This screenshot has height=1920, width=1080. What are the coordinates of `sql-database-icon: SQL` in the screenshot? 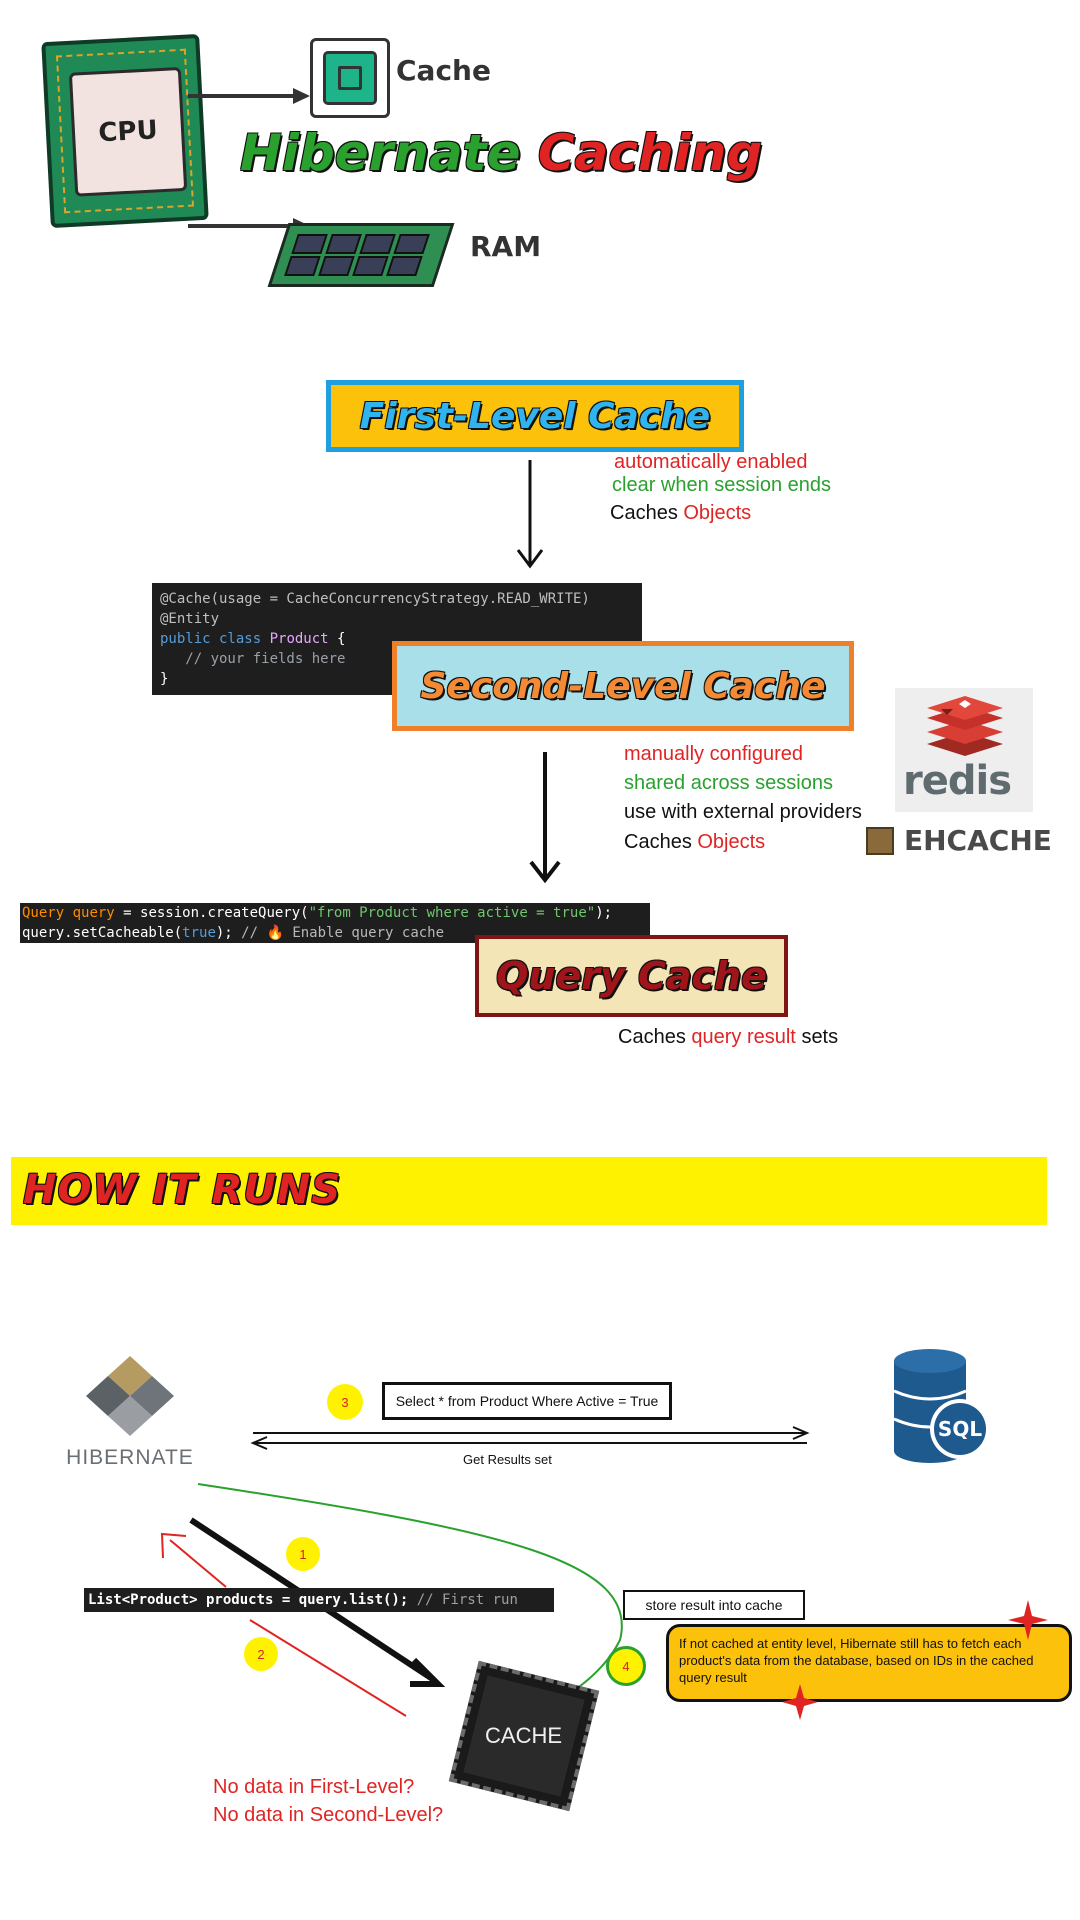 It's located at (945, 1407).